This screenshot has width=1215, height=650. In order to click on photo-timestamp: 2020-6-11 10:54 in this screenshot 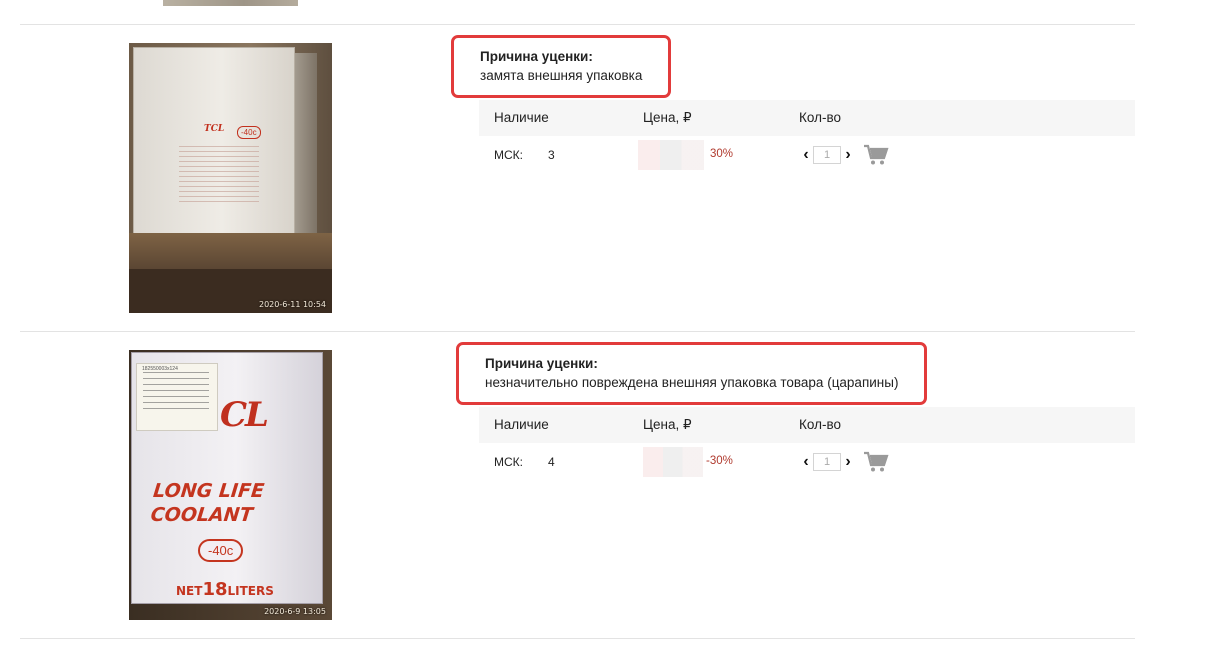, I will do `click(292, 304)`.